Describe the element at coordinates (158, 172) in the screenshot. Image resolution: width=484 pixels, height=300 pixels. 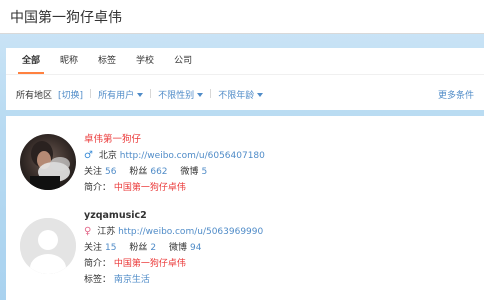
I see `fans-count: 662` at that location.